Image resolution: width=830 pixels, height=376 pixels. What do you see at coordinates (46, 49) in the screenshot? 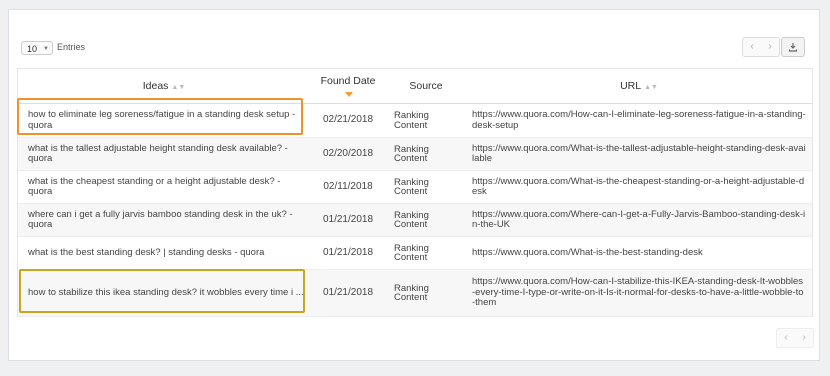
I see `chevron-down-icon: ▼` at bounding box center [46, 49].